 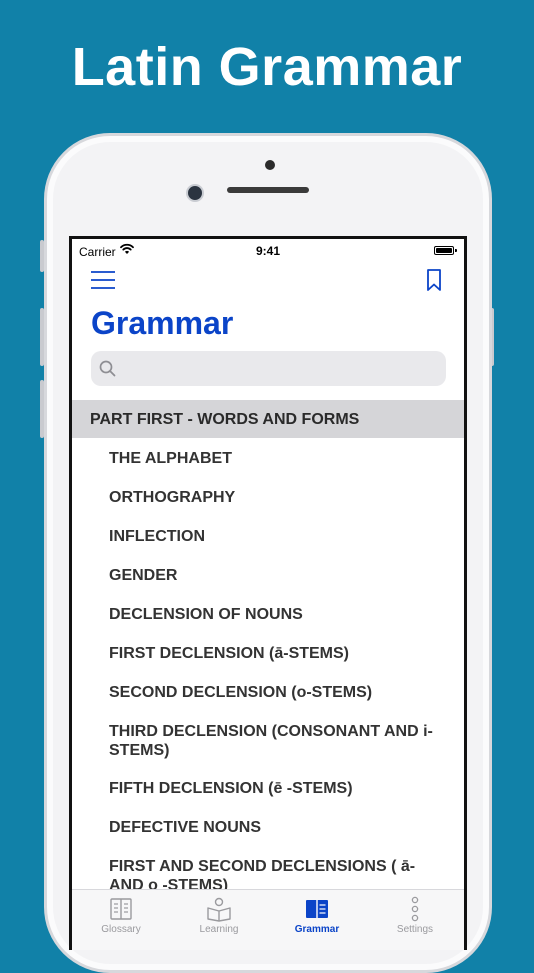 What do you see at coordinates (282, 369) in the screenshot?
I see `search-input` at bounding box center [282, 369].